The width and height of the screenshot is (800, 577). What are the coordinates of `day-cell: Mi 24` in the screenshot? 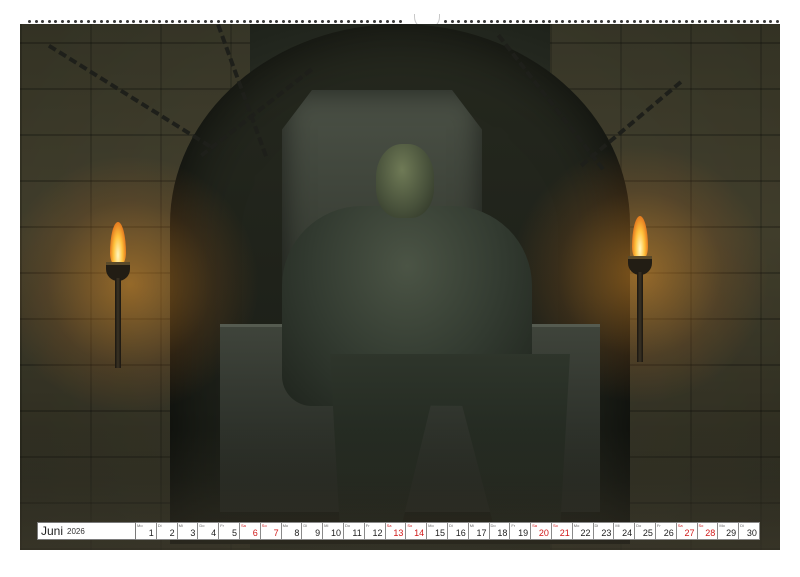 It's located at (625, 531).